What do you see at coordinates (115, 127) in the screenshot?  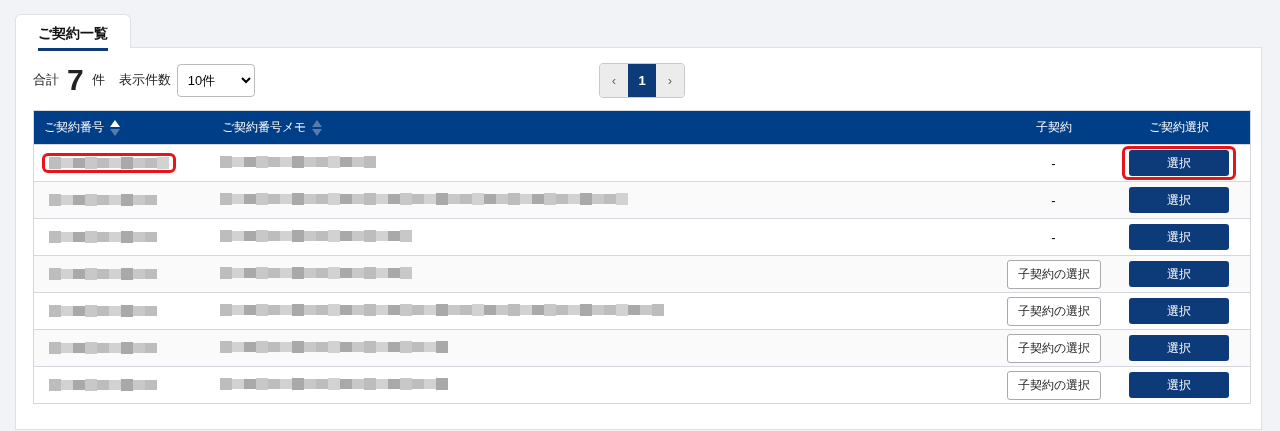 I see `sort-icon` at bounding box center [115, 127].